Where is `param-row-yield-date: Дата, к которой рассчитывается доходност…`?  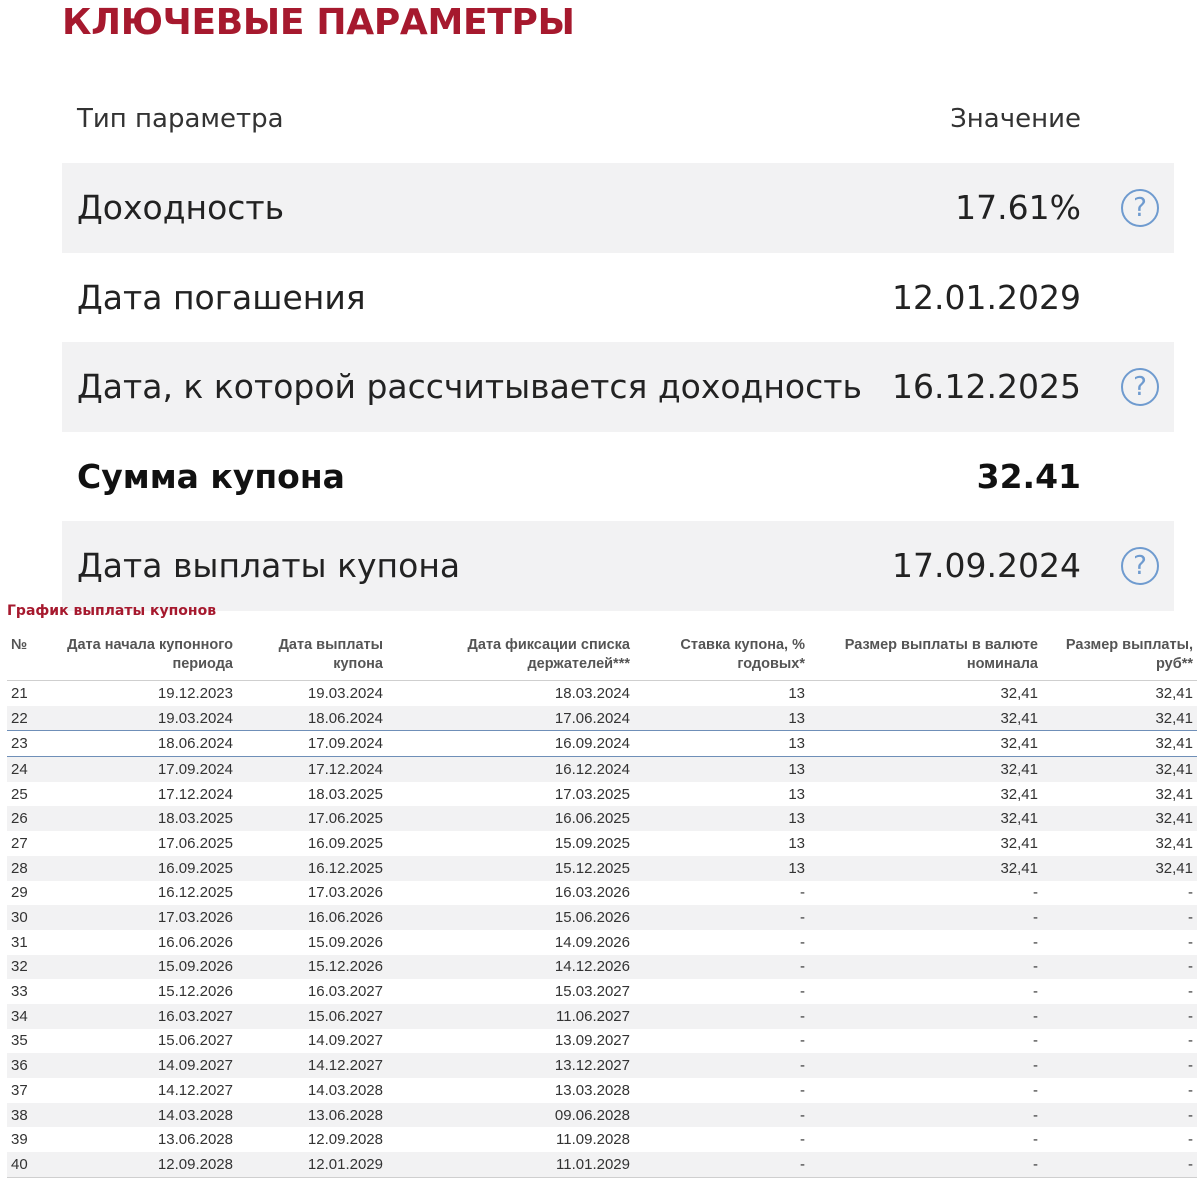 param-row-yield-date: Дата, к которой рассчитывается доходност… is located at coordinates (618, 387).